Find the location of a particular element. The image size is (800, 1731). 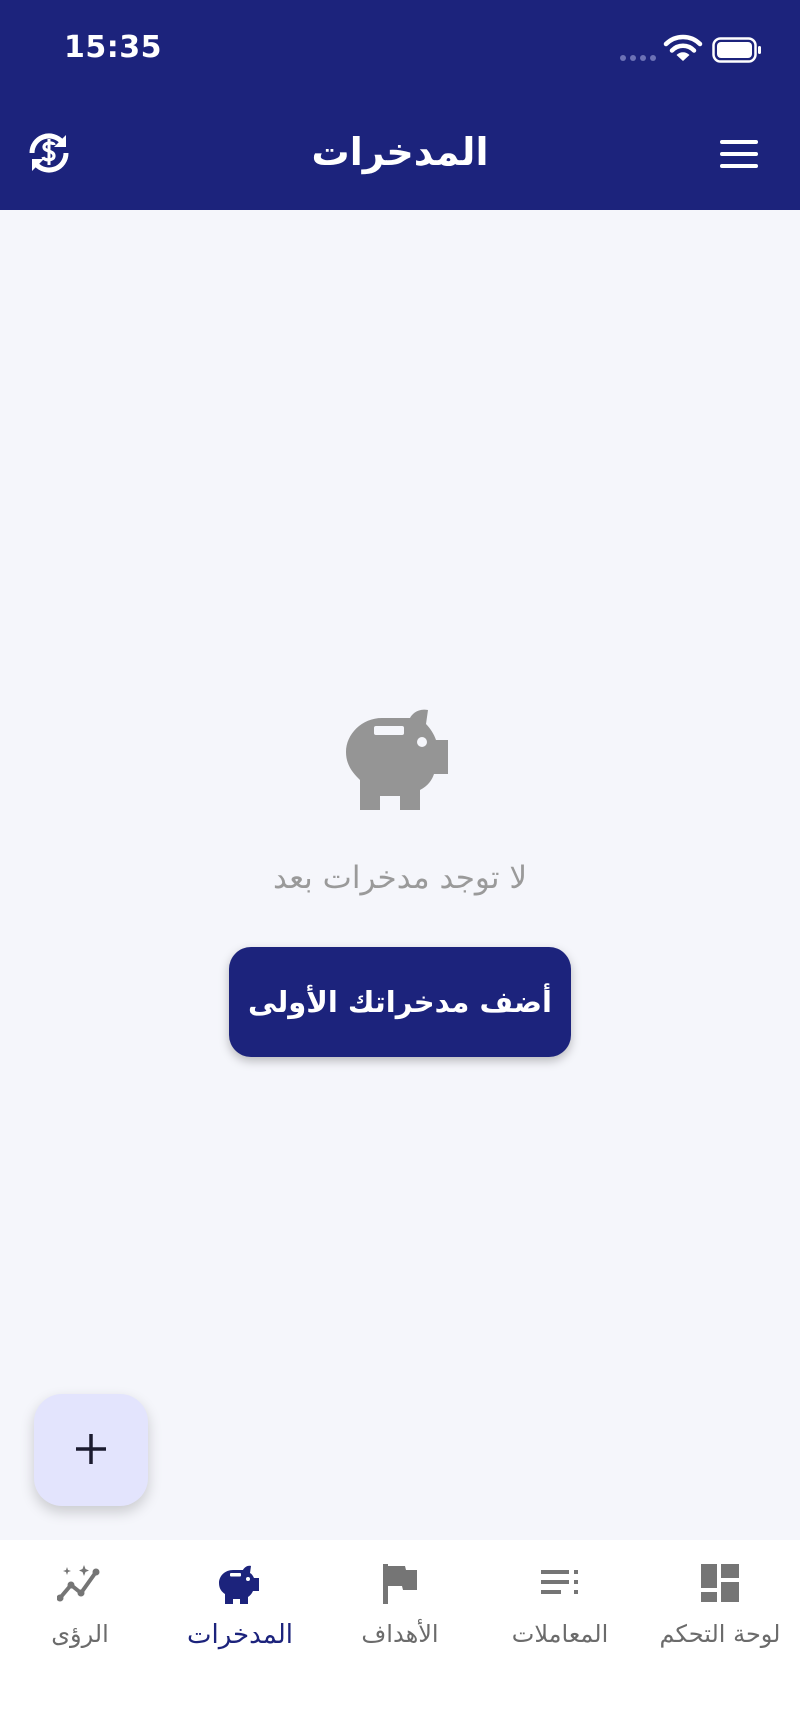

nav-item-savings: المدخرات is located at coordinates (240, 1620).